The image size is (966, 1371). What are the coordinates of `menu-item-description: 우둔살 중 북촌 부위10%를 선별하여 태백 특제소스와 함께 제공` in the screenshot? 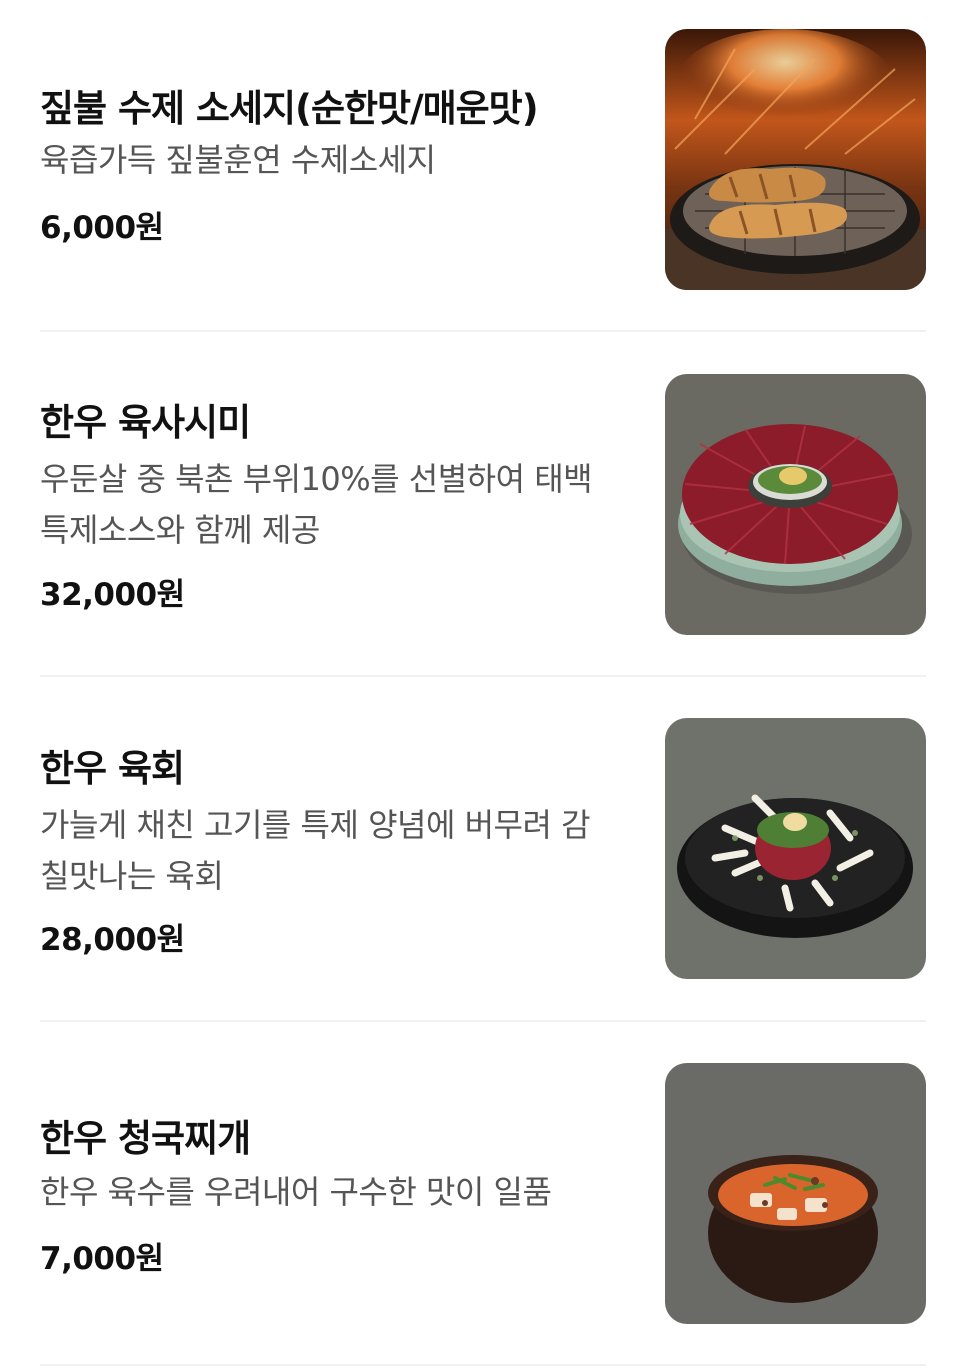 It's located at (316, 504).